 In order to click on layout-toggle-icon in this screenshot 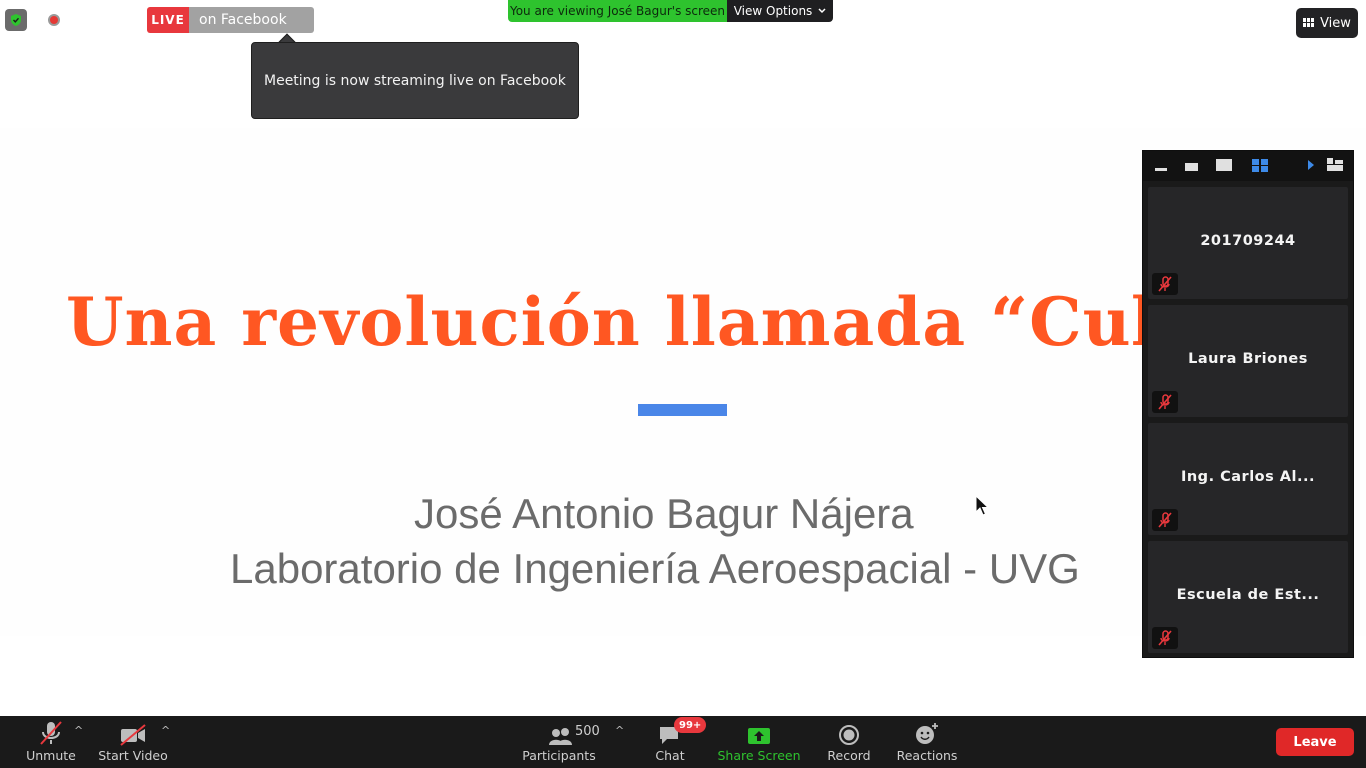, I will do `click(1335, 164)`.